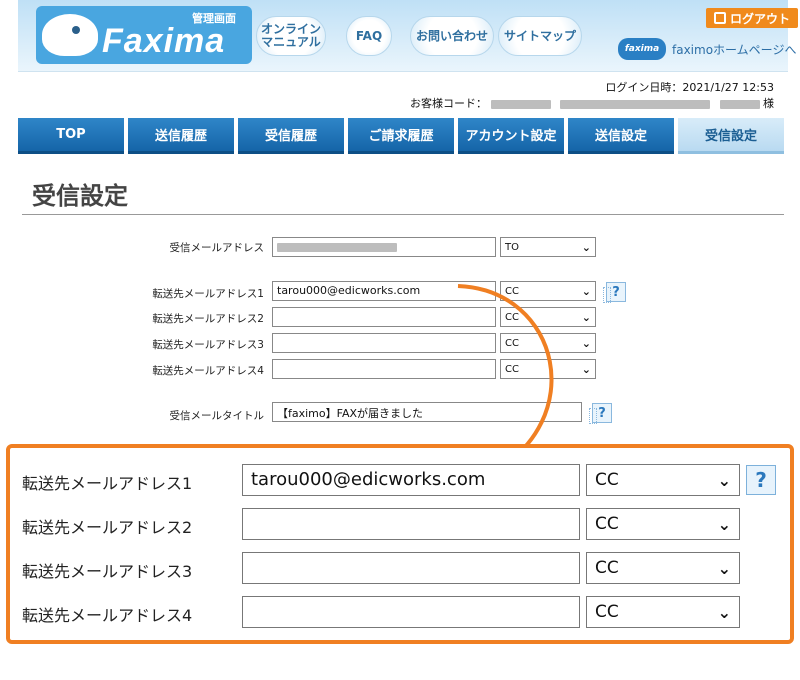 This screenshot has width=800, height=680. Describe the element at coordinates (621, 136) in the screenshot. I see `tab-send-settings: 送信設定` at that location.